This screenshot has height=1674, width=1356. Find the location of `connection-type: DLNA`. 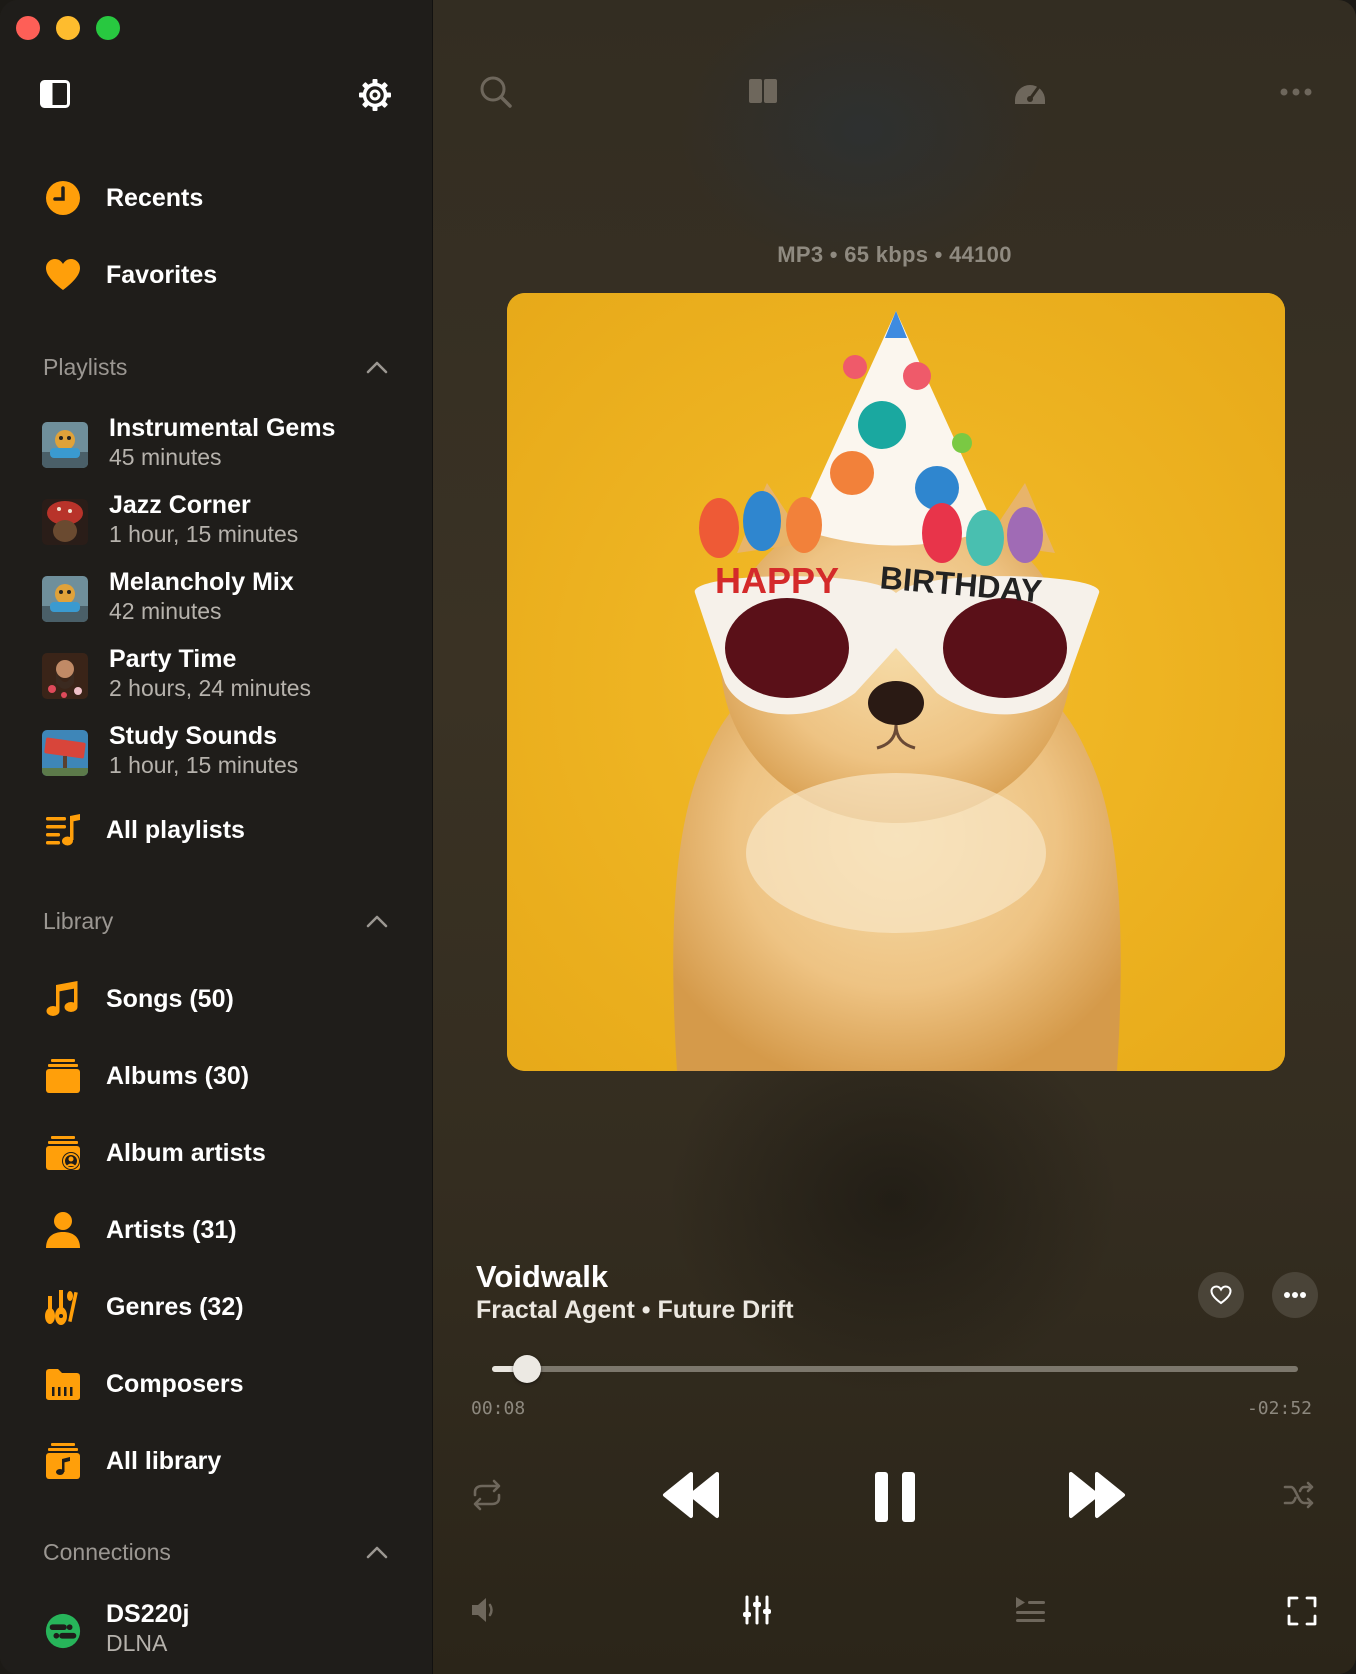

connection-type: DLNA is located at coordinates (137, 1643).